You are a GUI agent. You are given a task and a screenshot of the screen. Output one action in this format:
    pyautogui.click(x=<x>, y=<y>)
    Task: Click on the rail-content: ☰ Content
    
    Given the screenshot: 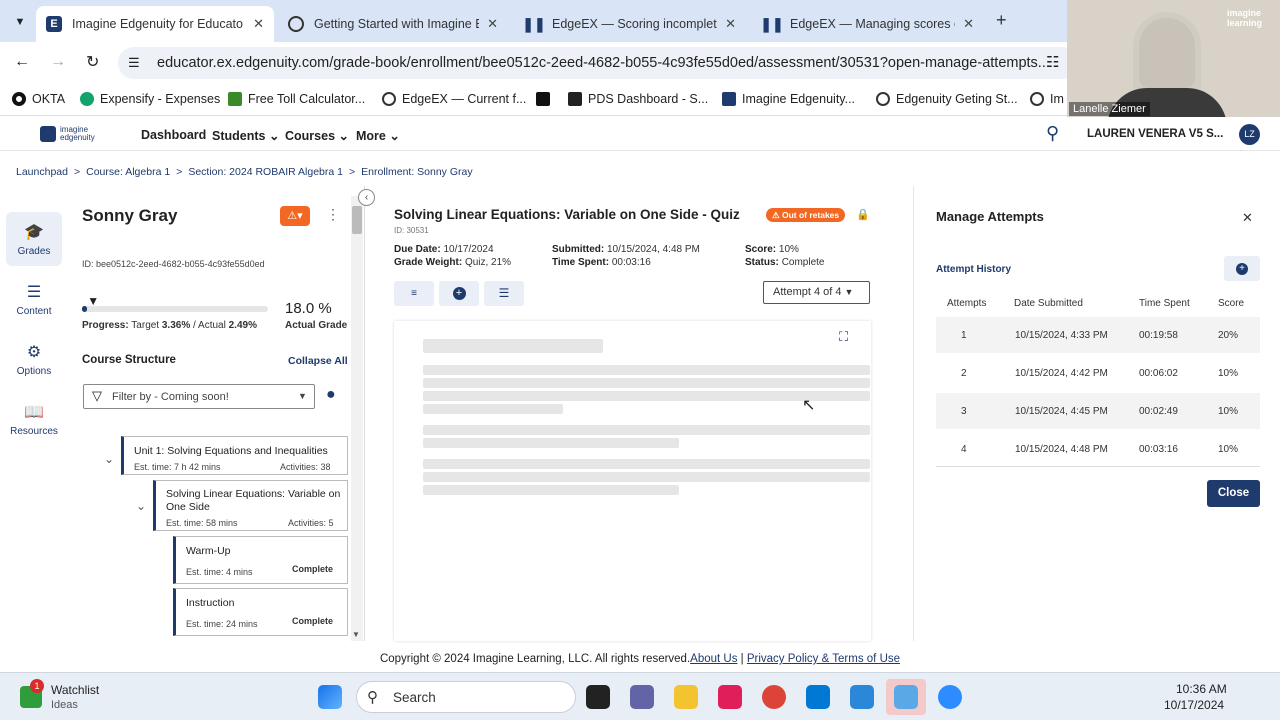 What is the action you would take?
    pyautogui.click(x=34, y=299)
    